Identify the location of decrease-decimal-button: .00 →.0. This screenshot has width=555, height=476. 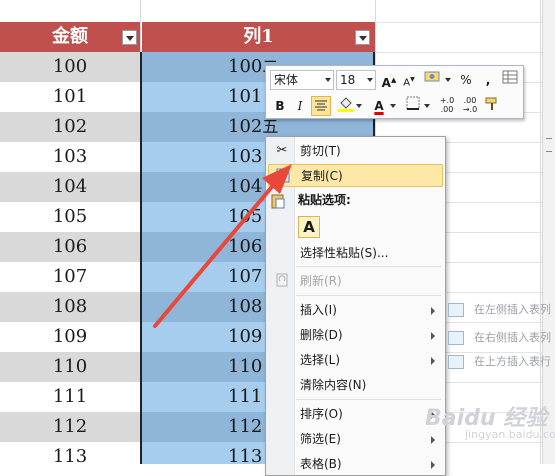
(470, 106).